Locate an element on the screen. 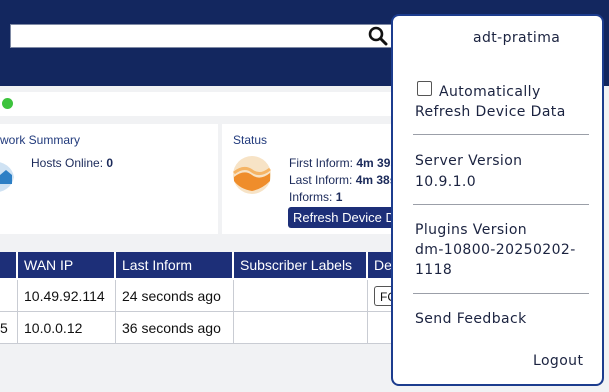 This screenshot has height=392, width=609. plugins-version-label: Plugins Version is located at coordinates (471, 230).